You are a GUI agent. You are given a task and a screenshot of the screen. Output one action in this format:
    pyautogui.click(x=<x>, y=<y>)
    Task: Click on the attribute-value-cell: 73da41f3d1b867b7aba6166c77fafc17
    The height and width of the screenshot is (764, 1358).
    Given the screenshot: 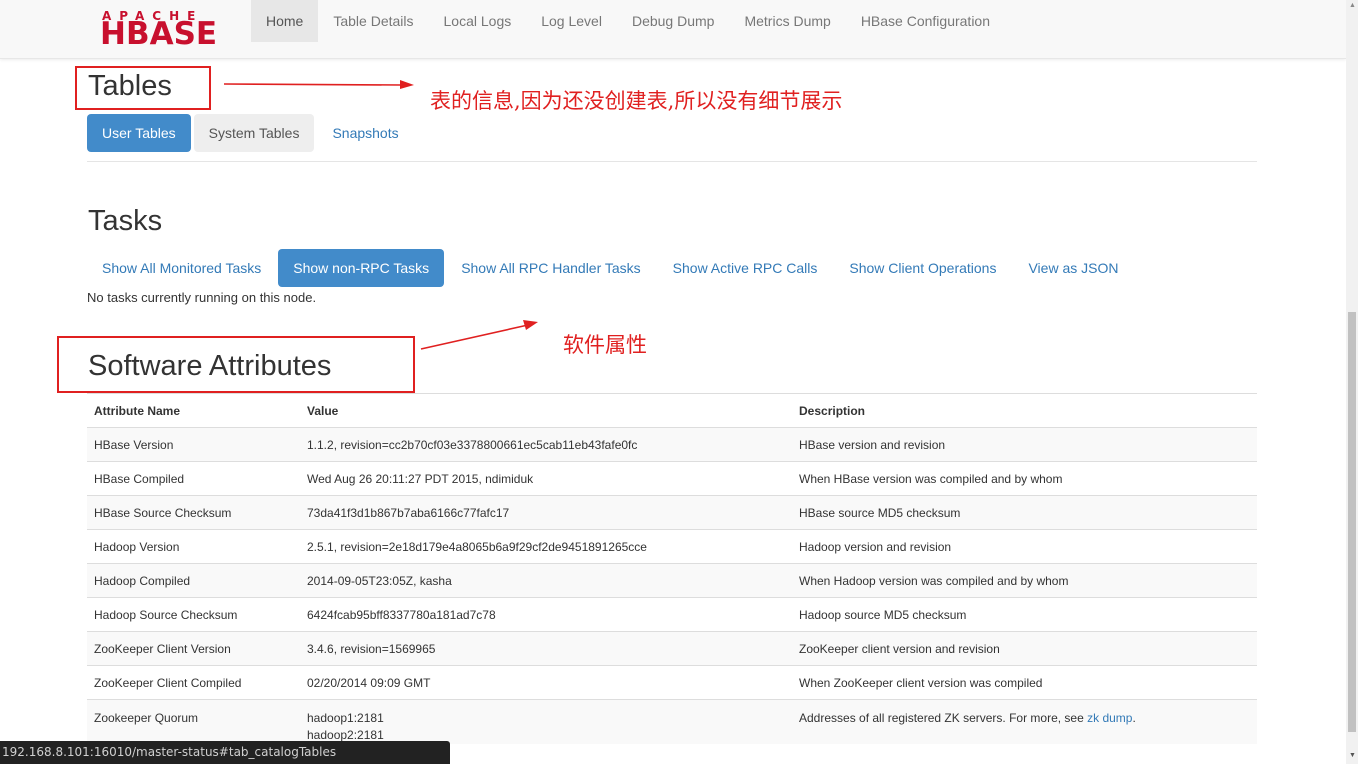 What is the action you would take?
    pyautogui.click(x=546, y=512)
    